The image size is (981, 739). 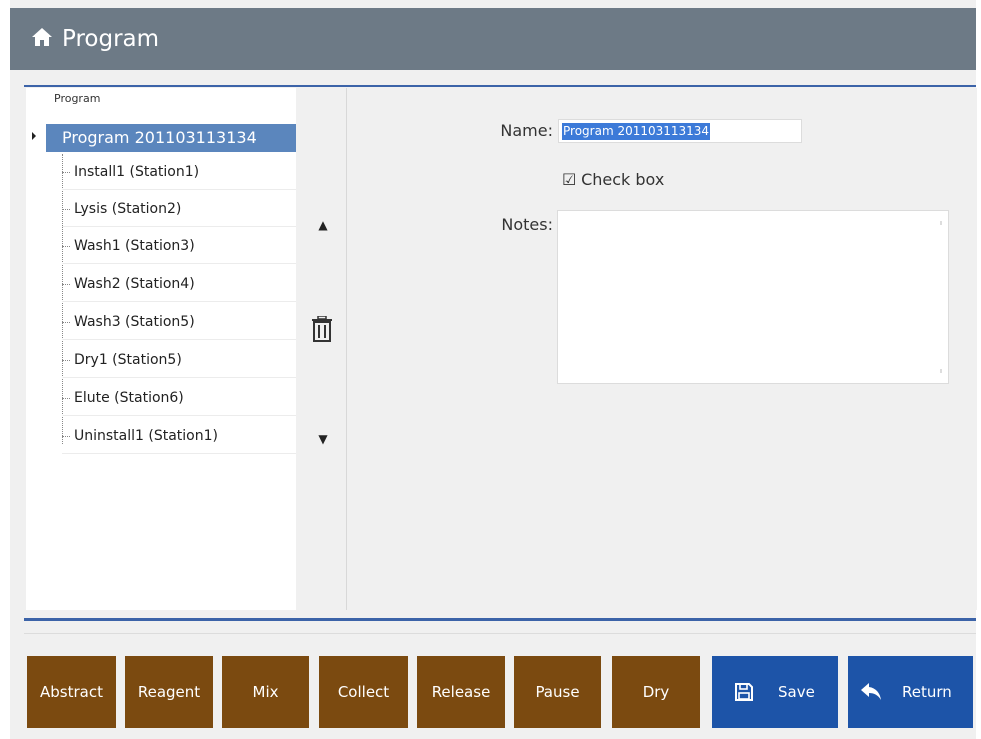 What do you see at coordinates (128, 360) in the screenshot?
I see `tree-item-label: Dry1 (Station5)` at bounding box center [128, 360].